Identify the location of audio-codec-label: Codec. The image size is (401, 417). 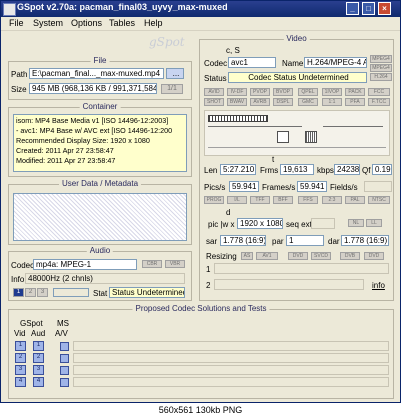
(23, 265).